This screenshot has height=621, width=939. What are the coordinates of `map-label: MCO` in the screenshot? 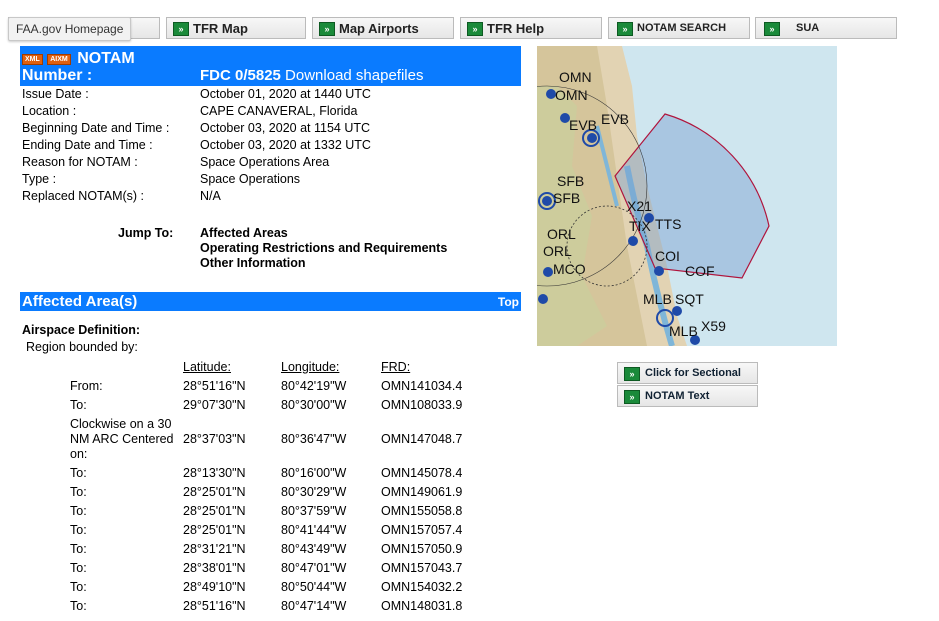 It's located at (569, 269).